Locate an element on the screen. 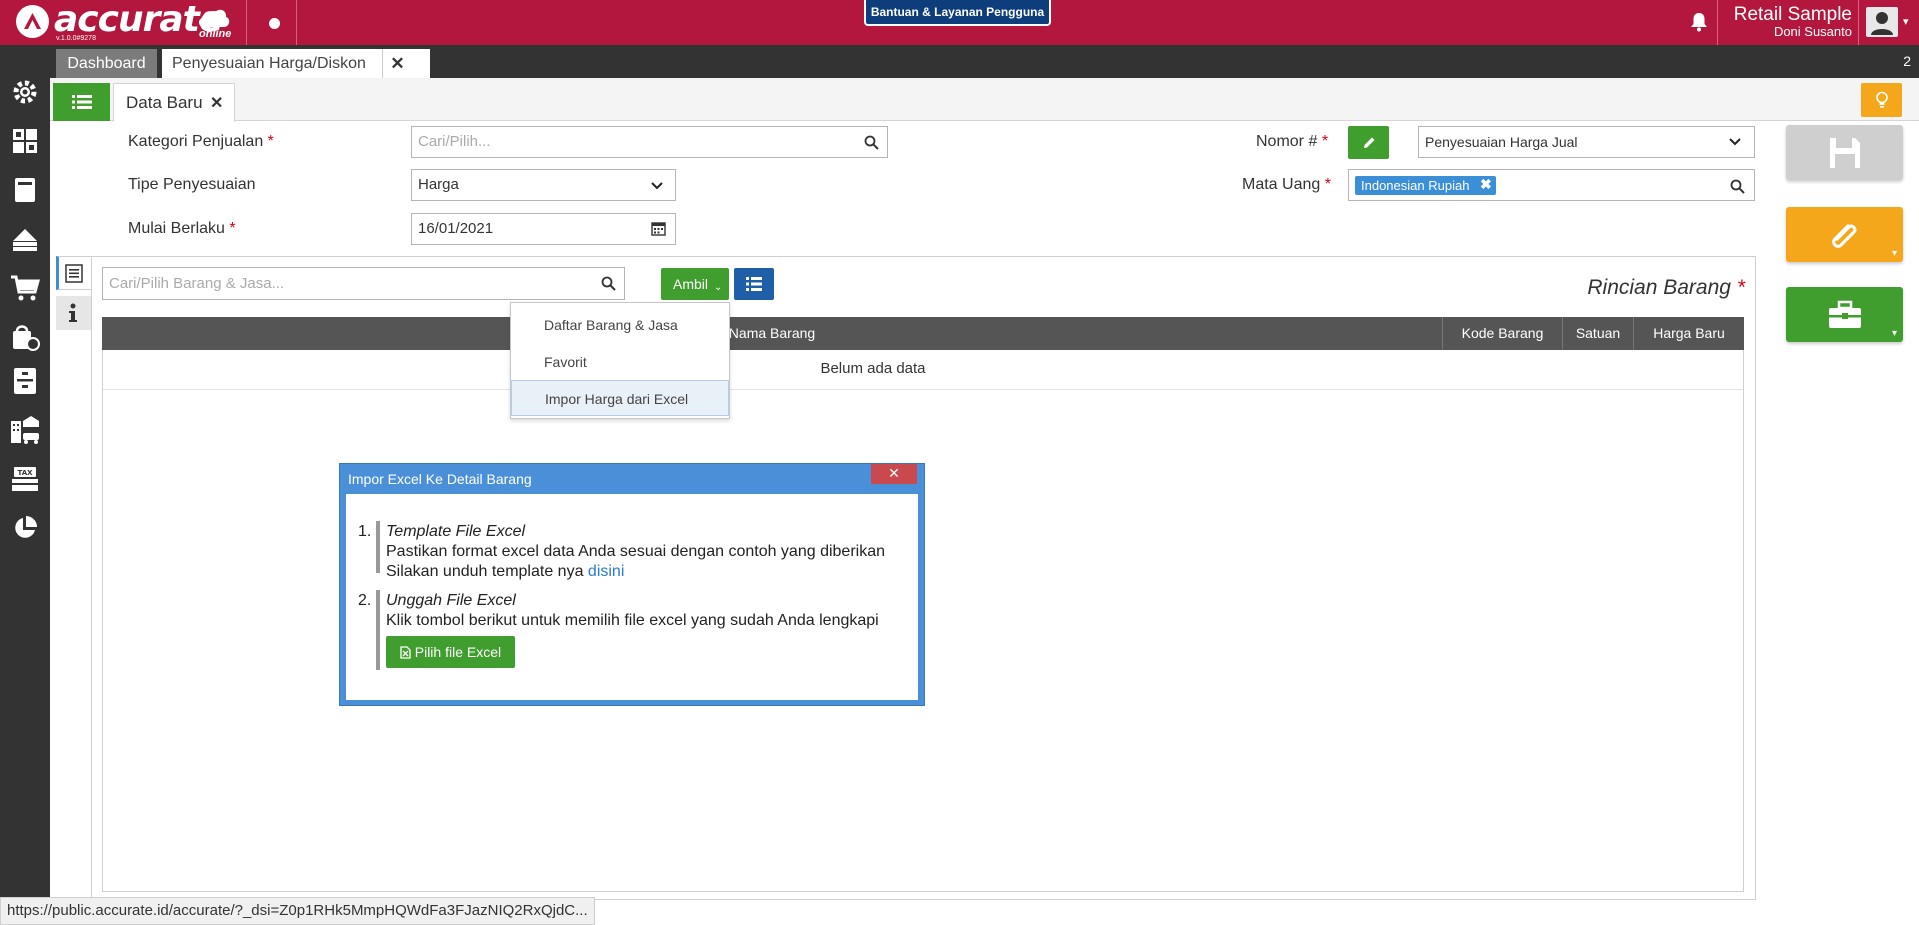  app-logo: accurate online v.1.0.0#9278 is located at coordinates (123, 22).